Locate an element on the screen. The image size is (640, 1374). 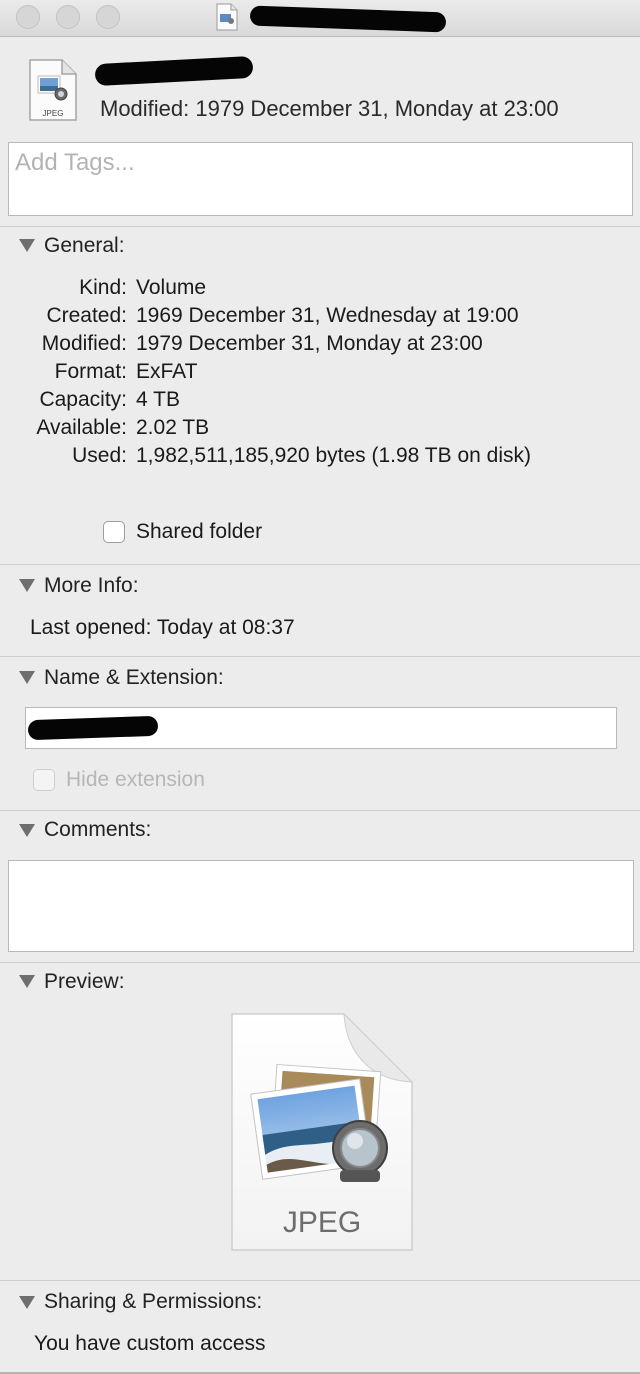
last-opened: Last opened: Today at 08:37 is located at coordinates (162, 627).